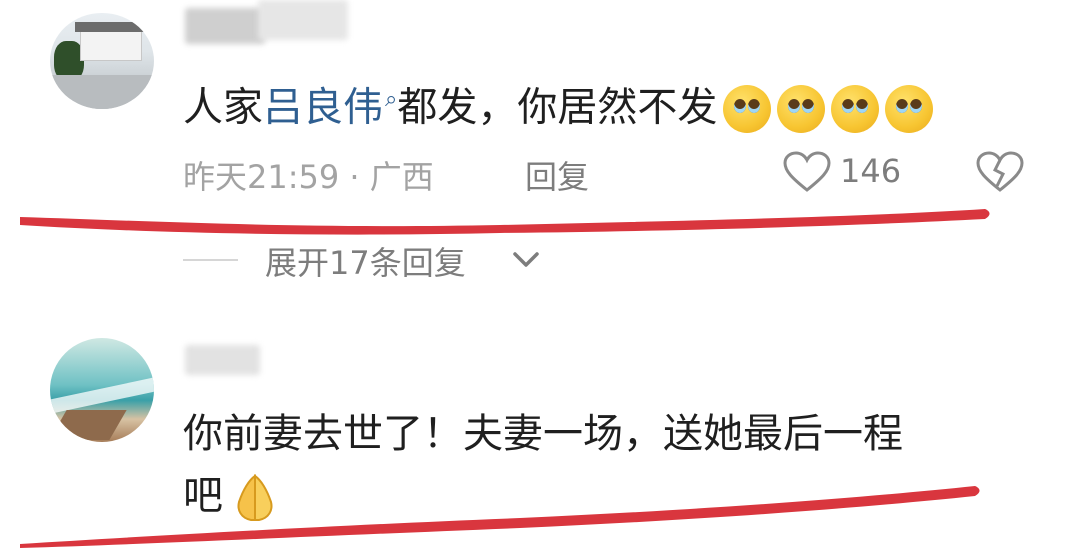  I want to click on expand-divider, so click(210, 260).